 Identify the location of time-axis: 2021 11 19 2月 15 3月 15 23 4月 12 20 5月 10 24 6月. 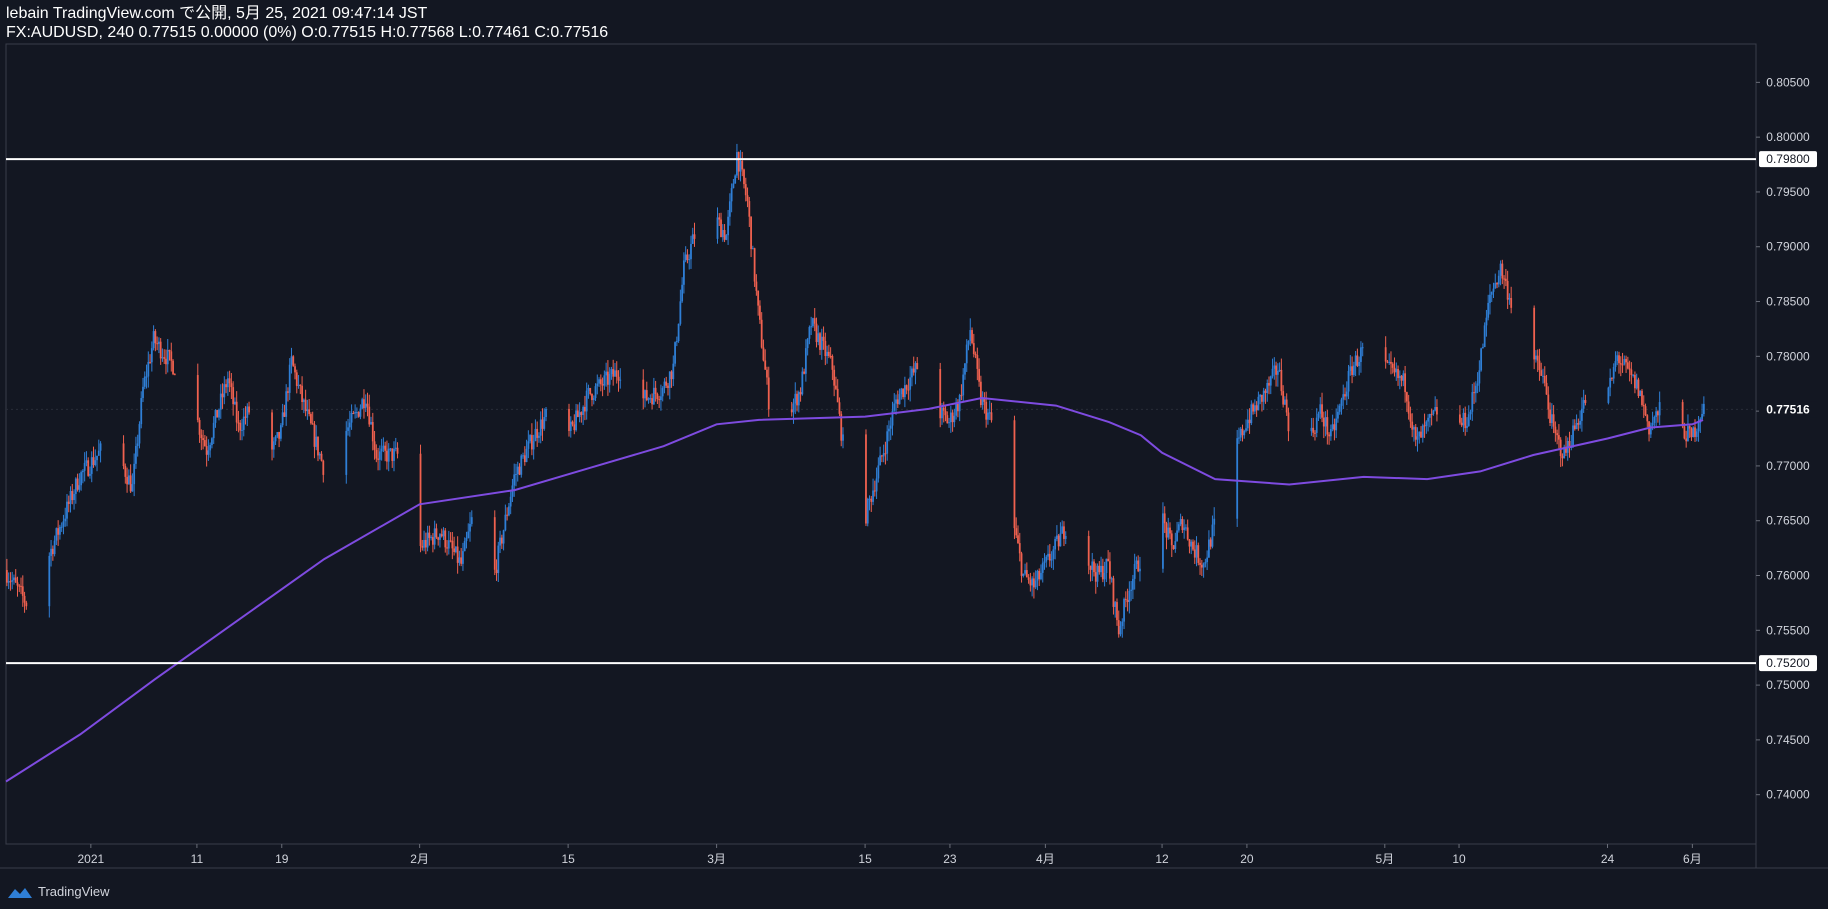
(889, 855).